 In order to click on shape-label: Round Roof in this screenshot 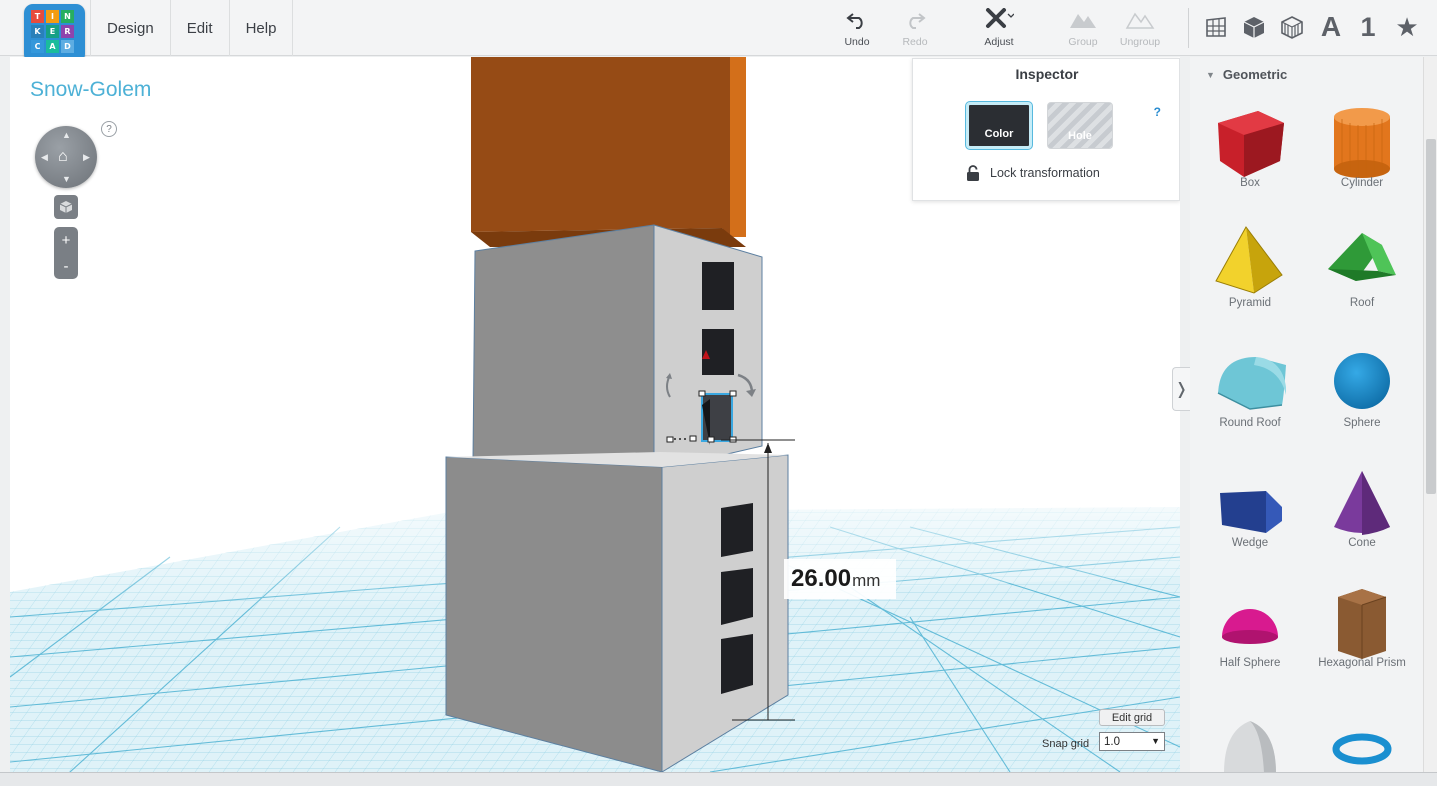, I will do `click(1250, 423)`.